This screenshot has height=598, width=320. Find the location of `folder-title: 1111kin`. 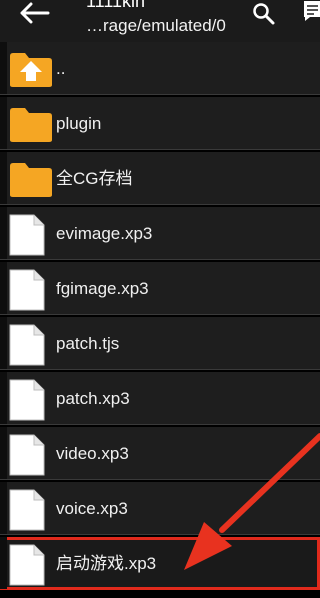

folder-title: 1111kin is located at coordinates (116, 5).